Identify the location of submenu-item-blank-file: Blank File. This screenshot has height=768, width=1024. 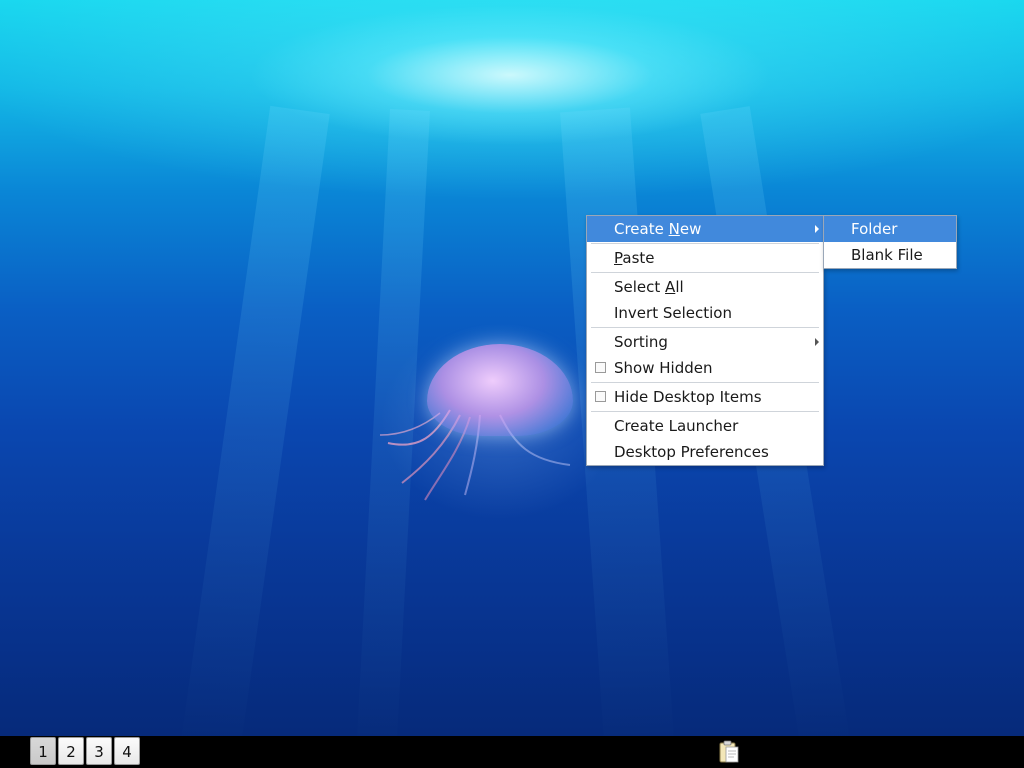
(890, 255).